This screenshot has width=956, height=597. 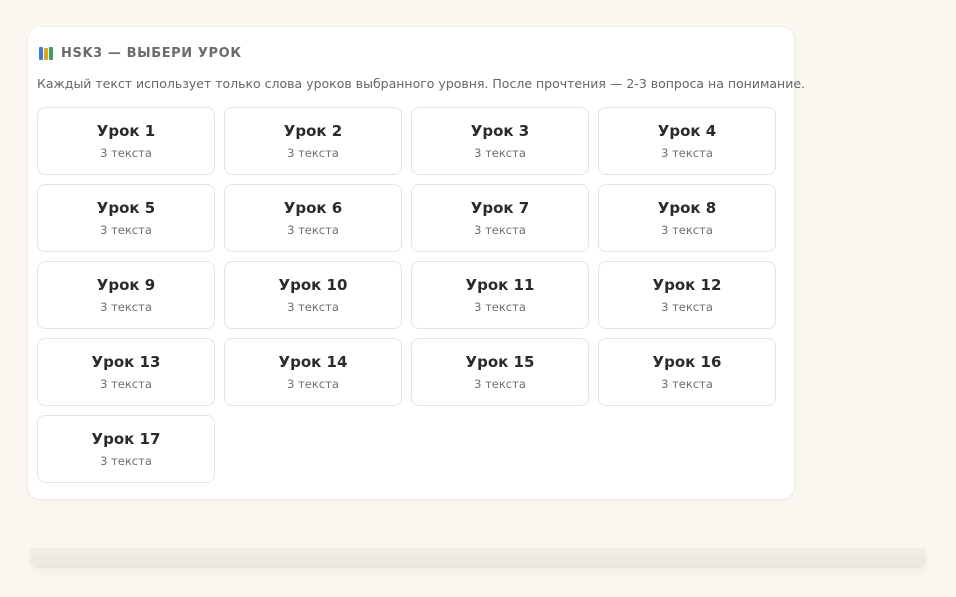 What do you see at coordinates (151, 53) in the screenshot?
I see `panel-title: HSK3 — ВЫБЕРИ УРОК` at bounding box center [151, 53].